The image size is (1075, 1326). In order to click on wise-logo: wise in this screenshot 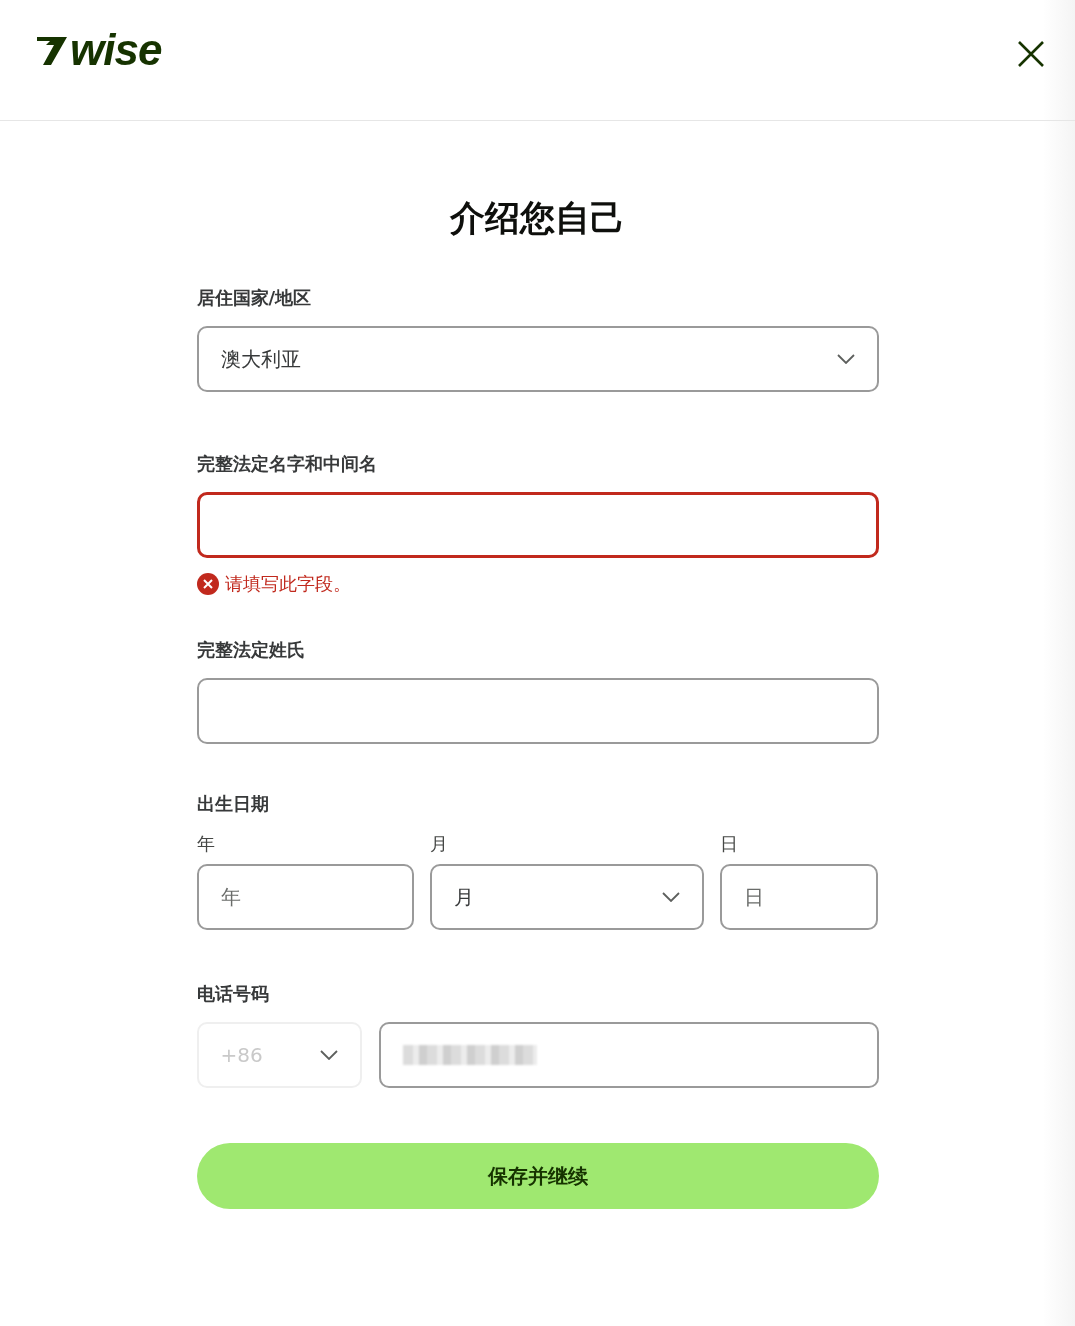, I will do `click(98, 50)`.